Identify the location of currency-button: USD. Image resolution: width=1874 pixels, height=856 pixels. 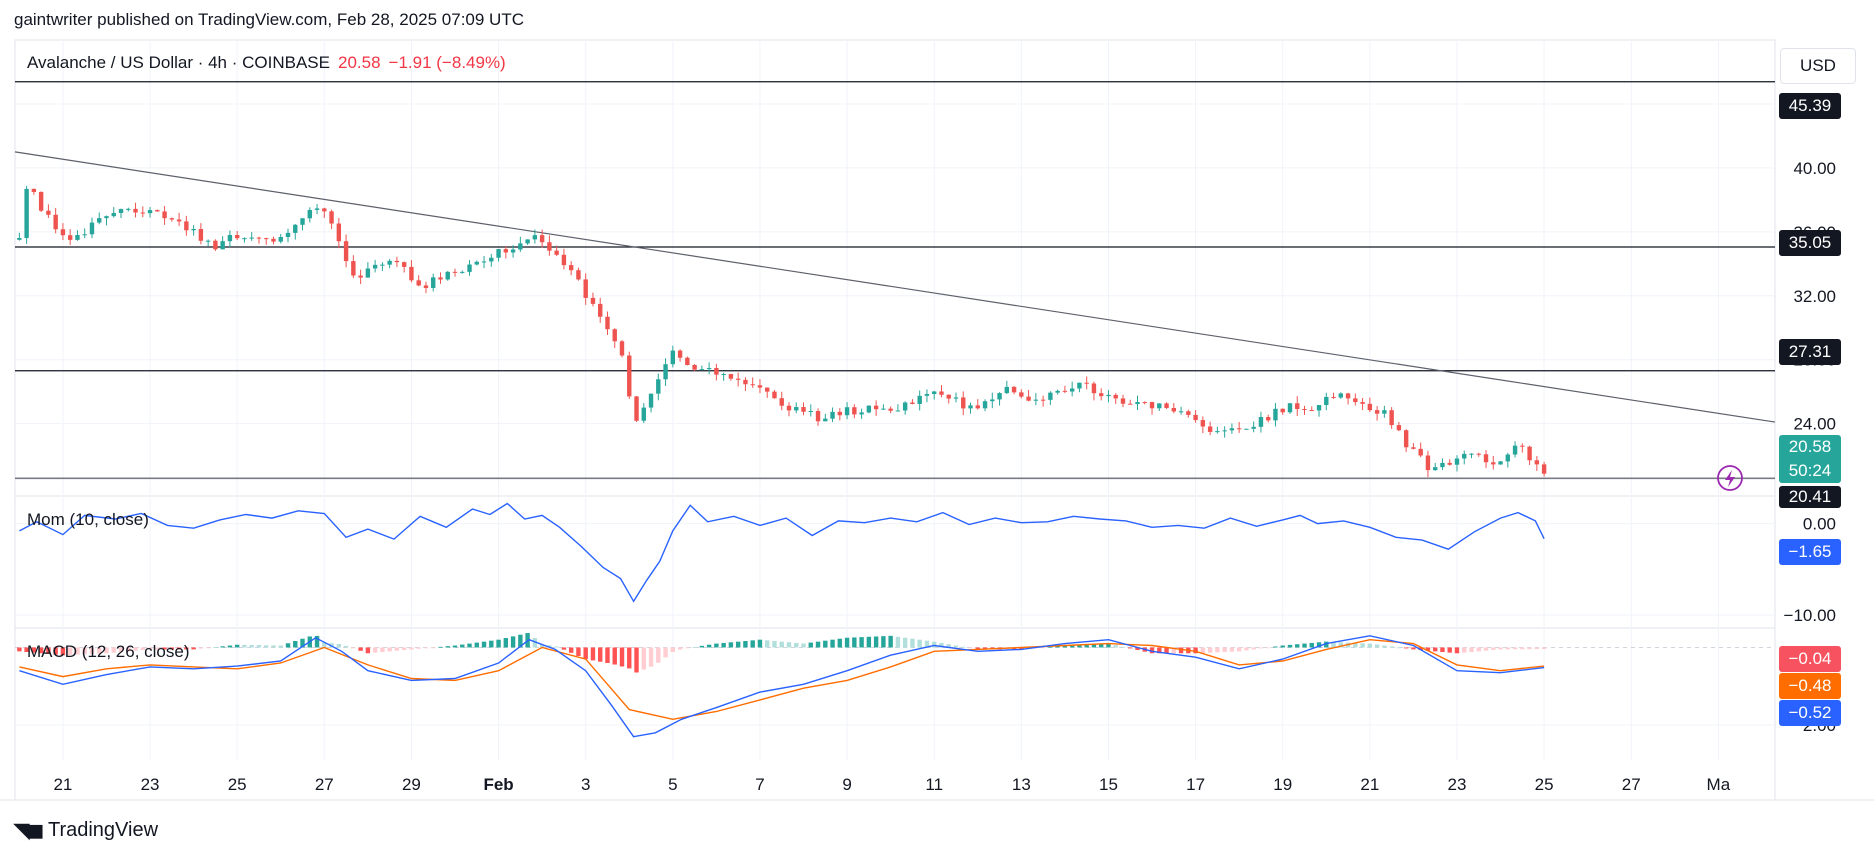
(1818, 66).